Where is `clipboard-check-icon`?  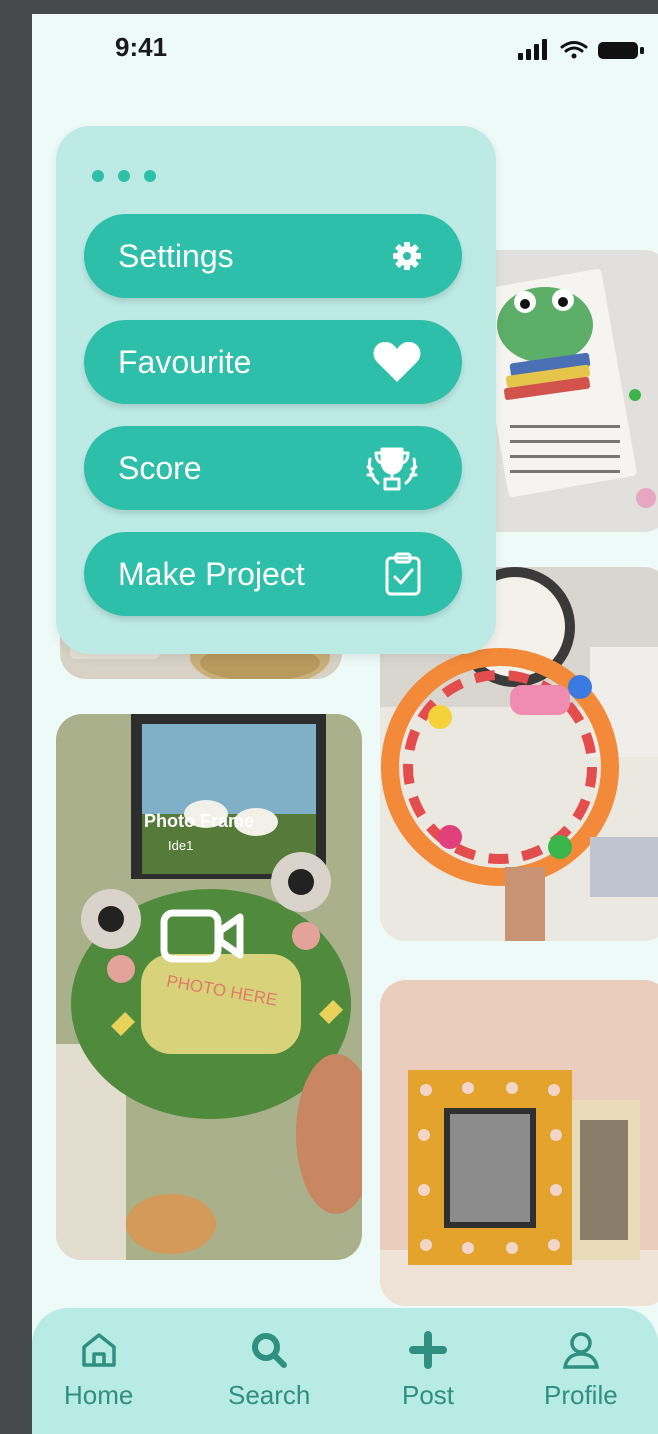
clipboard-check-icon is located at coordinates (403, 574).